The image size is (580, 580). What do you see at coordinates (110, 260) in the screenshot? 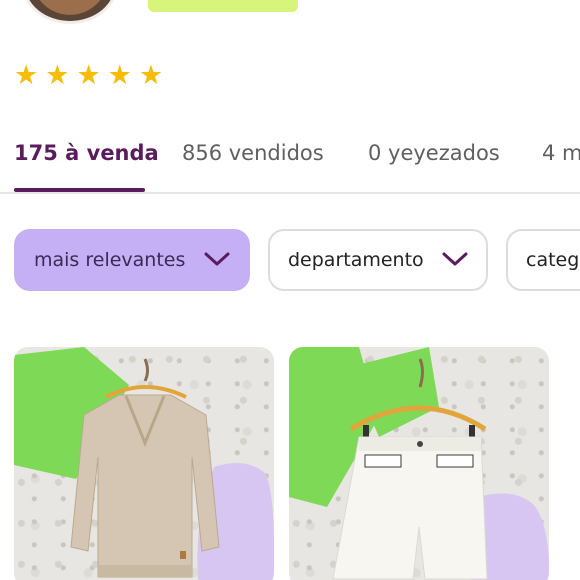
I see `sort-dropdown-label: mais relevantes` at bounding box center [110, 260].